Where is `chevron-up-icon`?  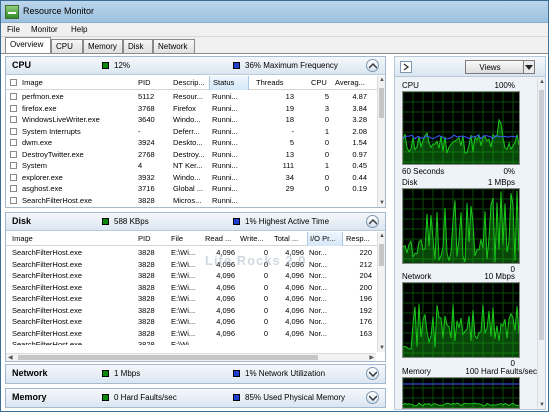
chevron-up-icon is located at coordinates (373, 222).